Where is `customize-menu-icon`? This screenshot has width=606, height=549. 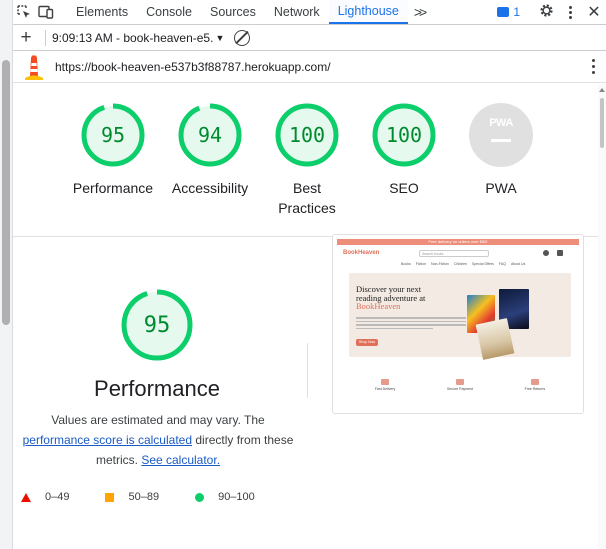
customize-menu-icon is located at coordinates (570, 12).